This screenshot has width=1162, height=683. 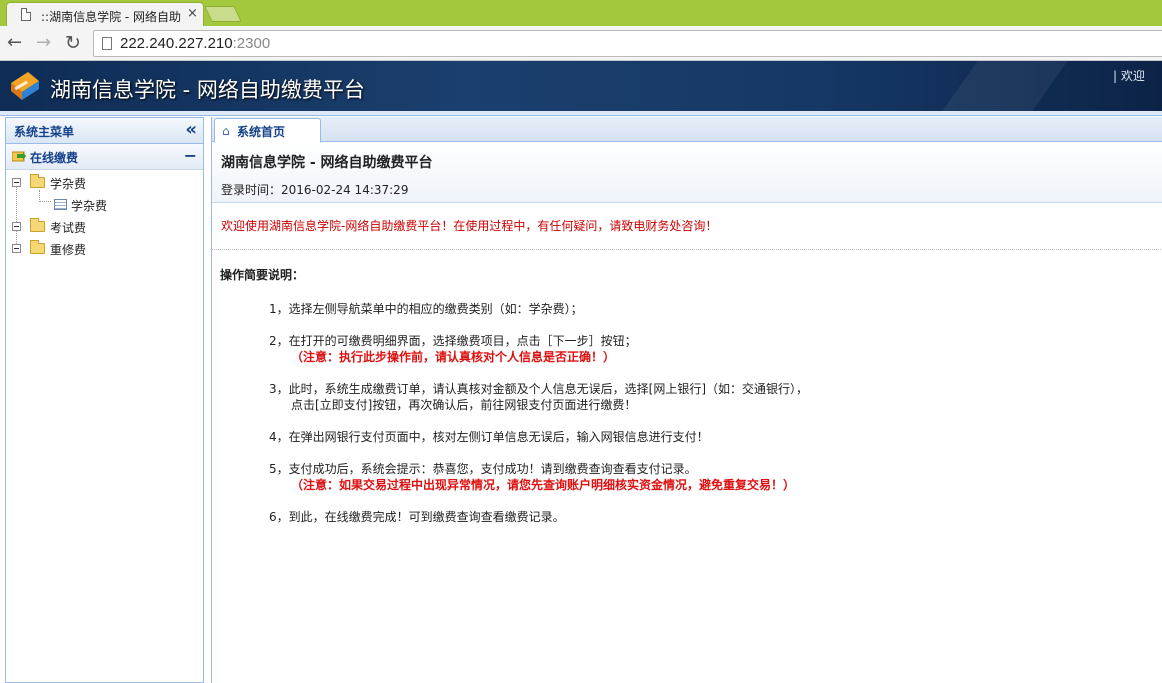 I want to click on sidebar: 系统主菜单 « 在线缴费 − 学杂费 学杂费 考试费 重修费, so click(x=104, y=400).